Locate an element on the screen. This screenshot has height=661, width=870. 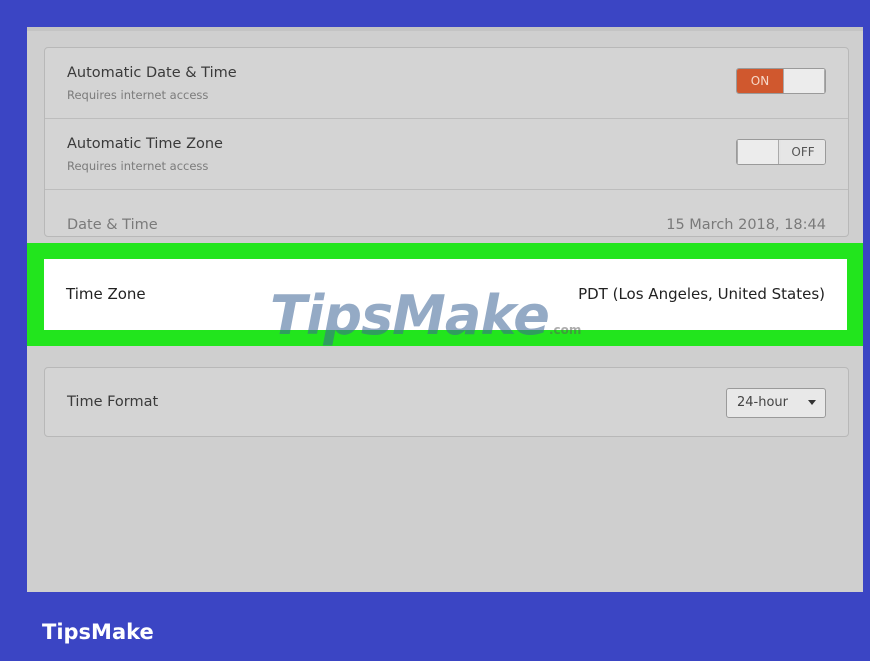
toggle-off-text: OFF is located at coordinates (803, 152).